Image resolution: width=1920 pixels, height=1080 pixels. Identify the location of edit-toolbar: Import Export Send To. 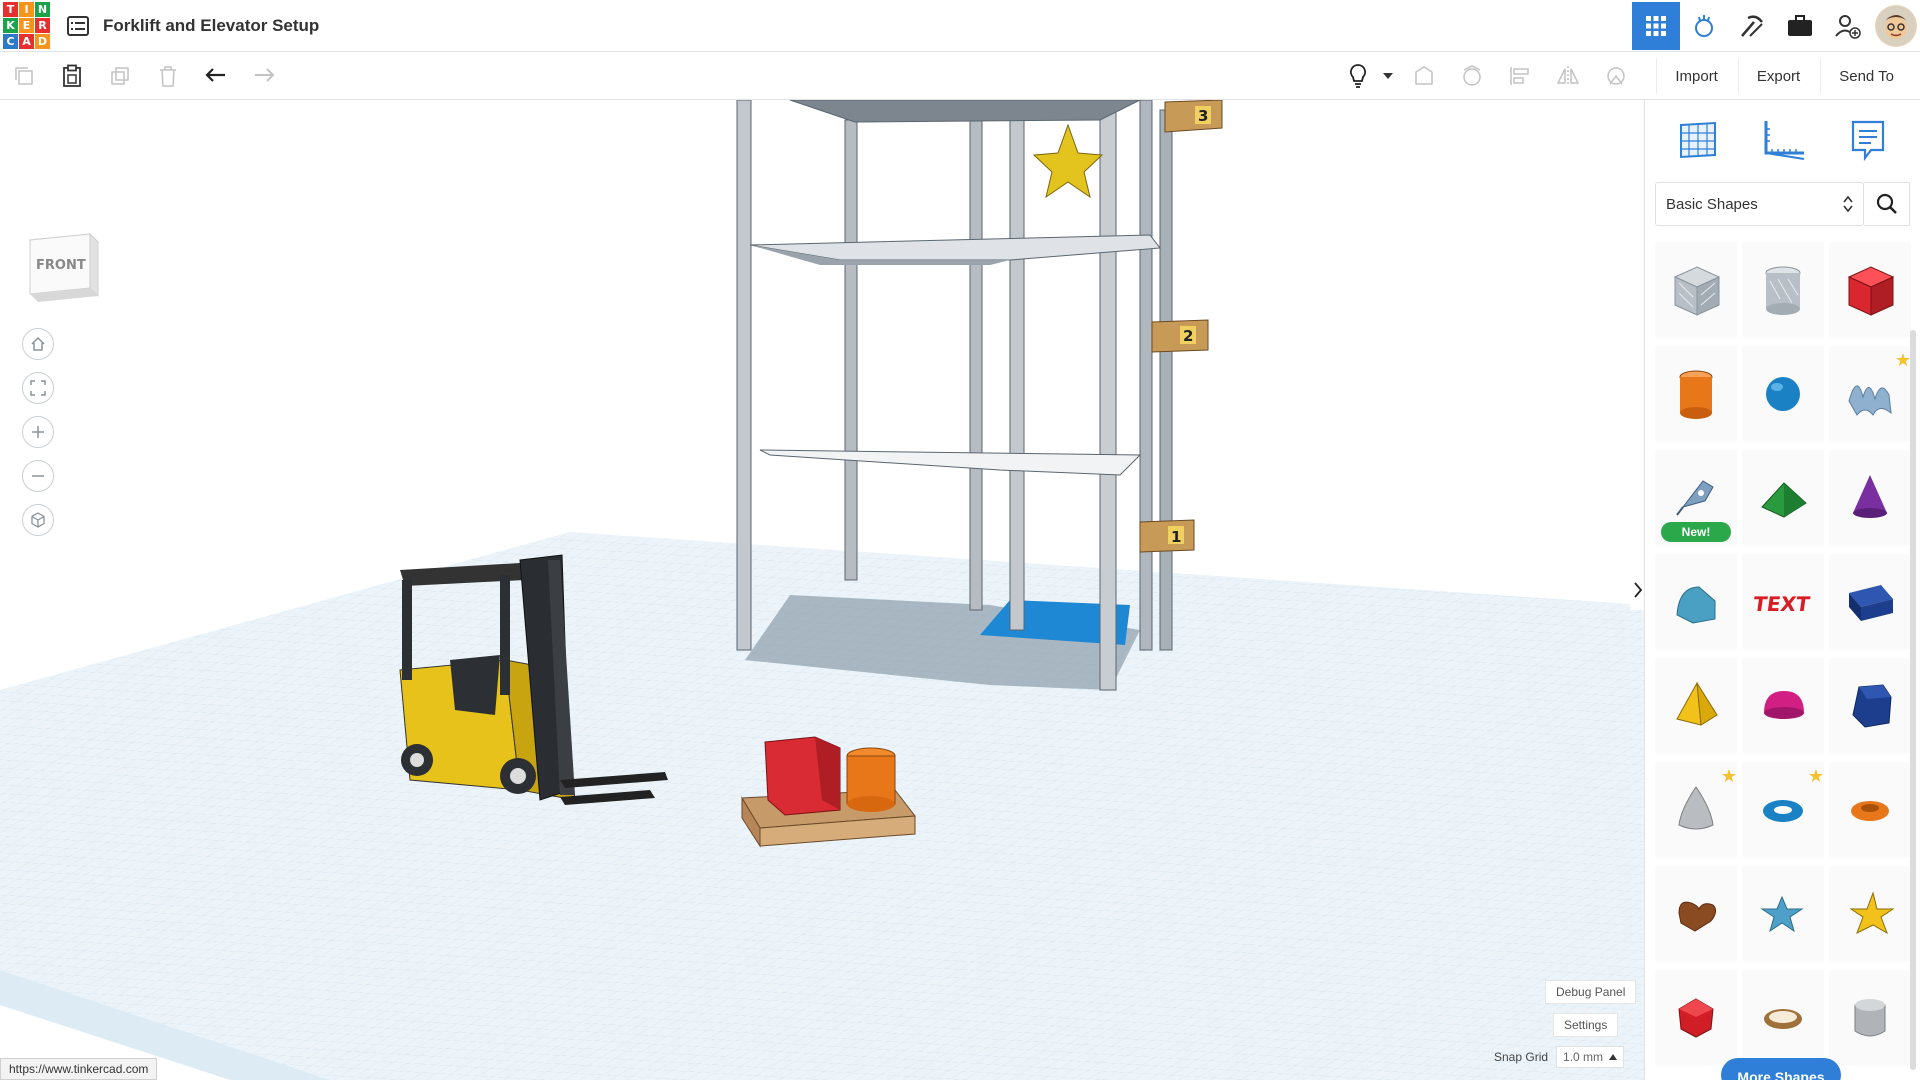
(960, 76).